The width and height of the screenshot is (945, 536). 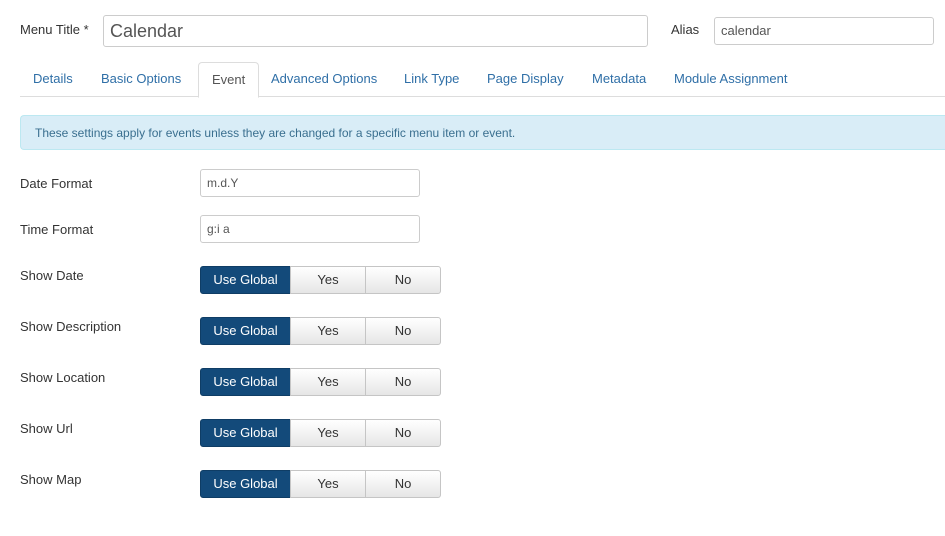 I want to click on show-date-no-button: No, so click(x=403, y=280).